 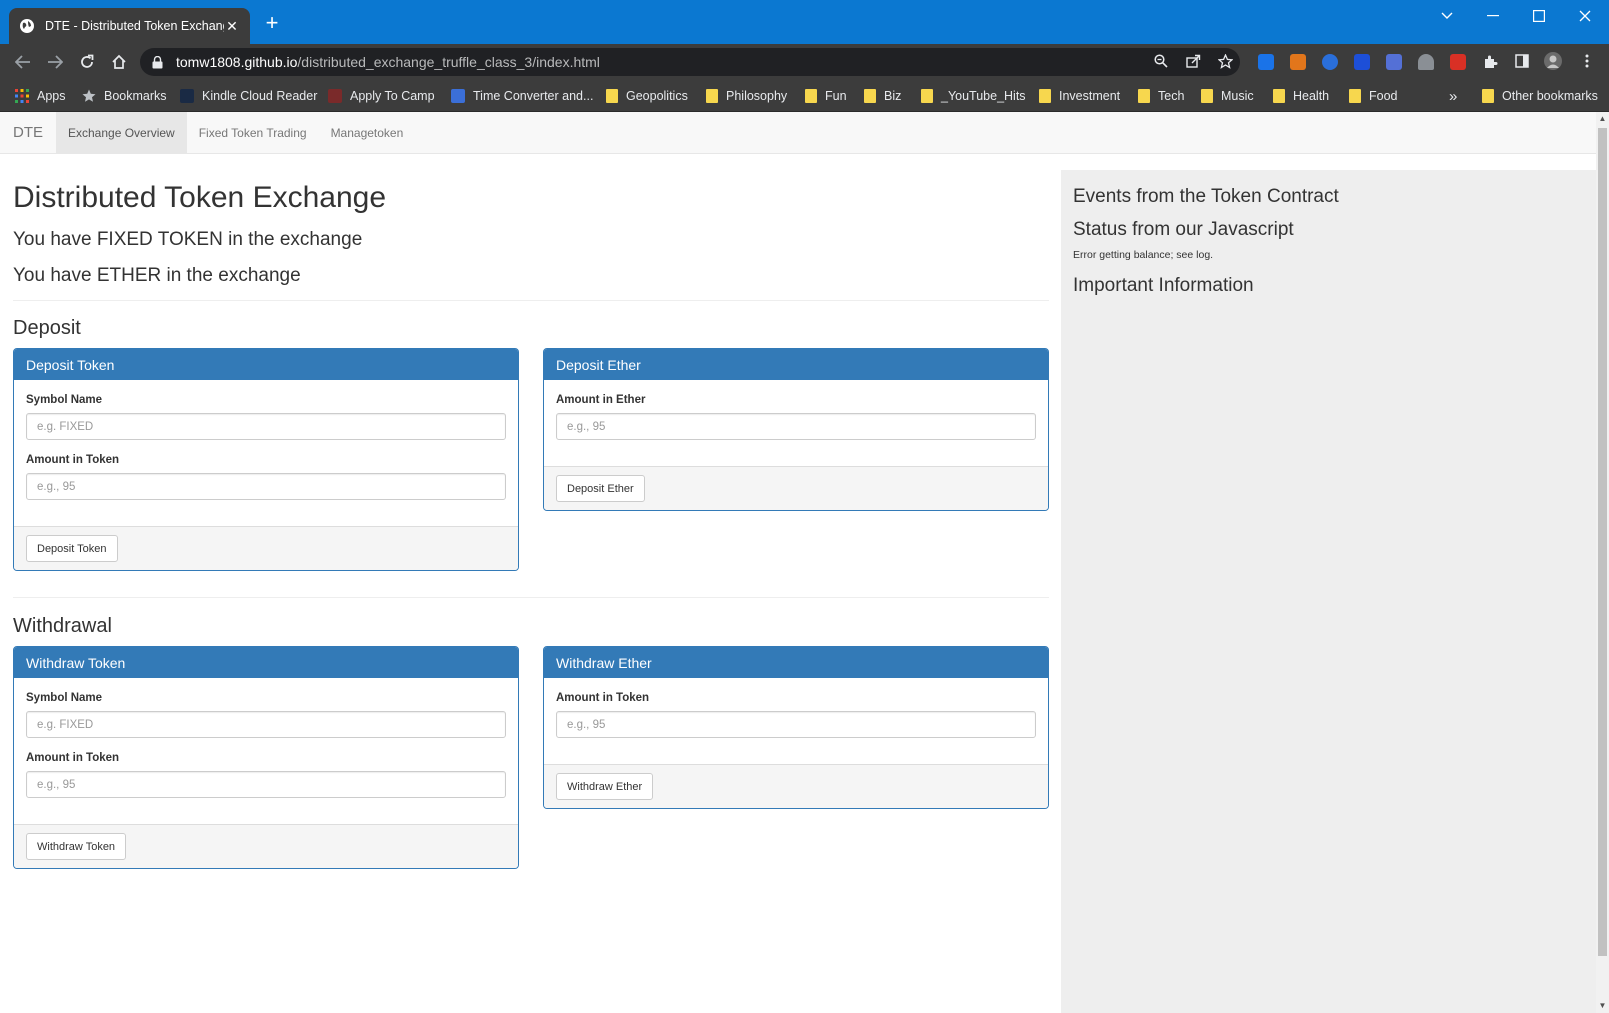 I want to click on share-icon, so click(x=1193, y=61).